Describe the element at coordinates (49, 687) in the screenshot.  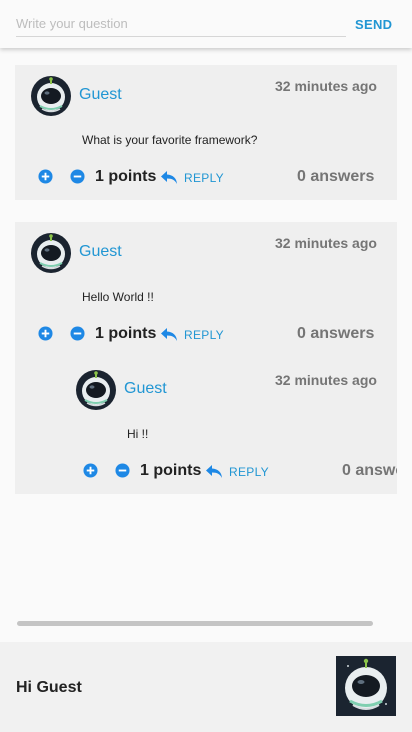
I see `greeting-text: Hi Guest` at that location.